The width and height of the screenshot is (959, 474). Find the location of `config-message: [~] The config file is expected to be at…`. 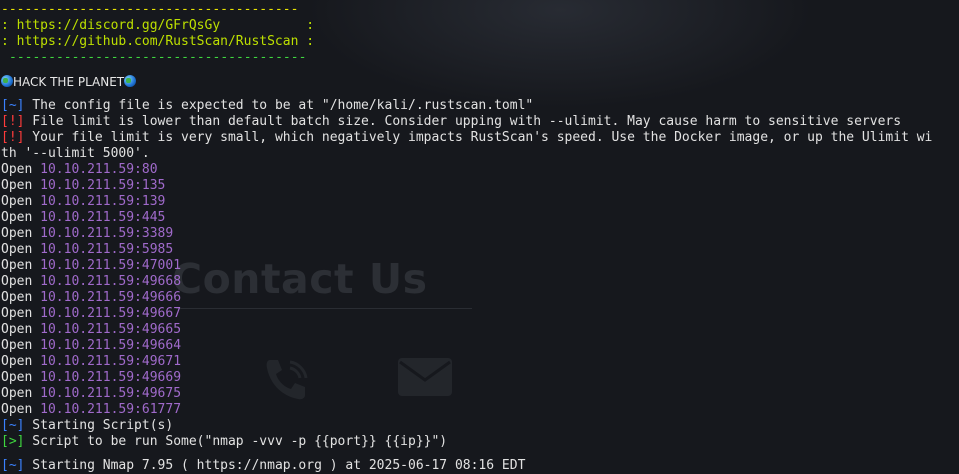

config-message: [~] The config file is expected to be at… is located at coordinates (480, 106).